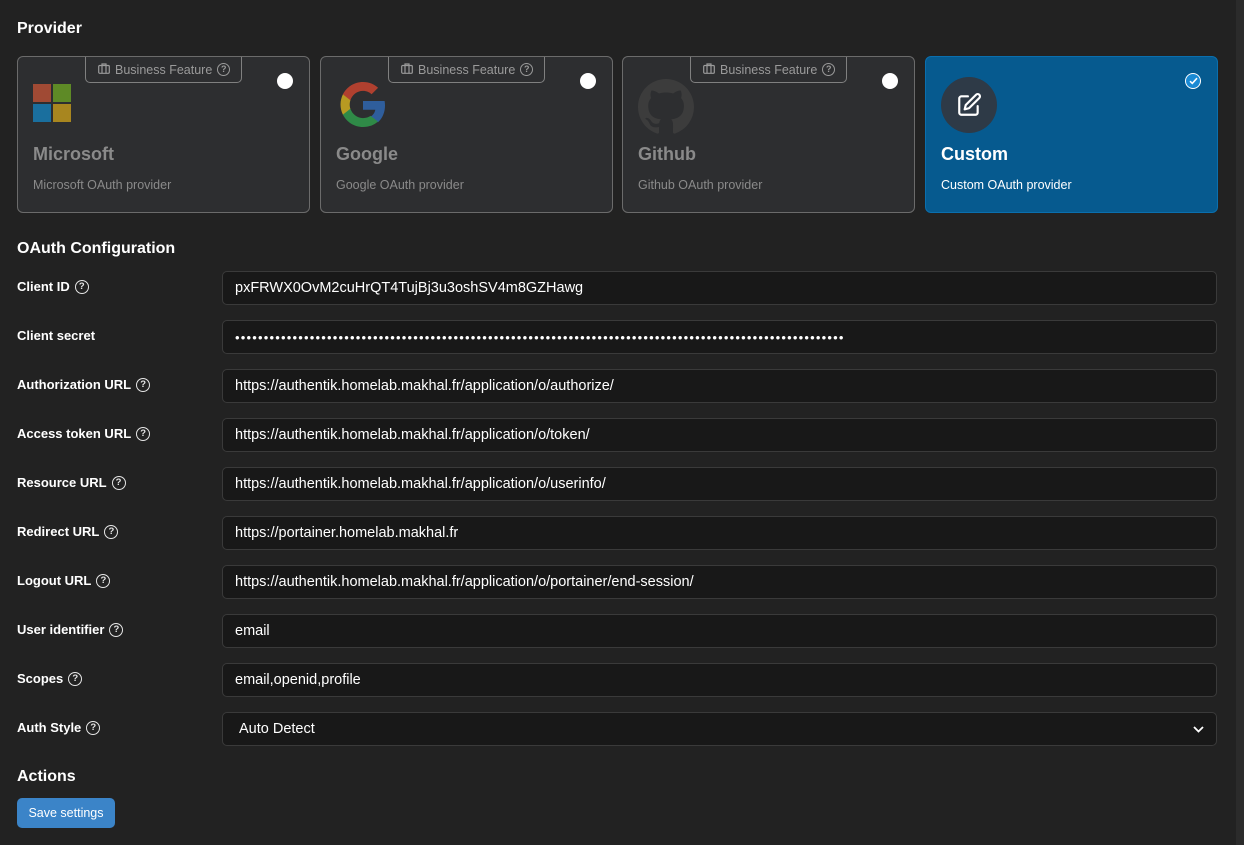 Image resolution: width=1244 pixels, height=845 pixels. Describe the element at coordinates (40, 678) in the screenshot. I see `scopes-label: Scopes` at that location.